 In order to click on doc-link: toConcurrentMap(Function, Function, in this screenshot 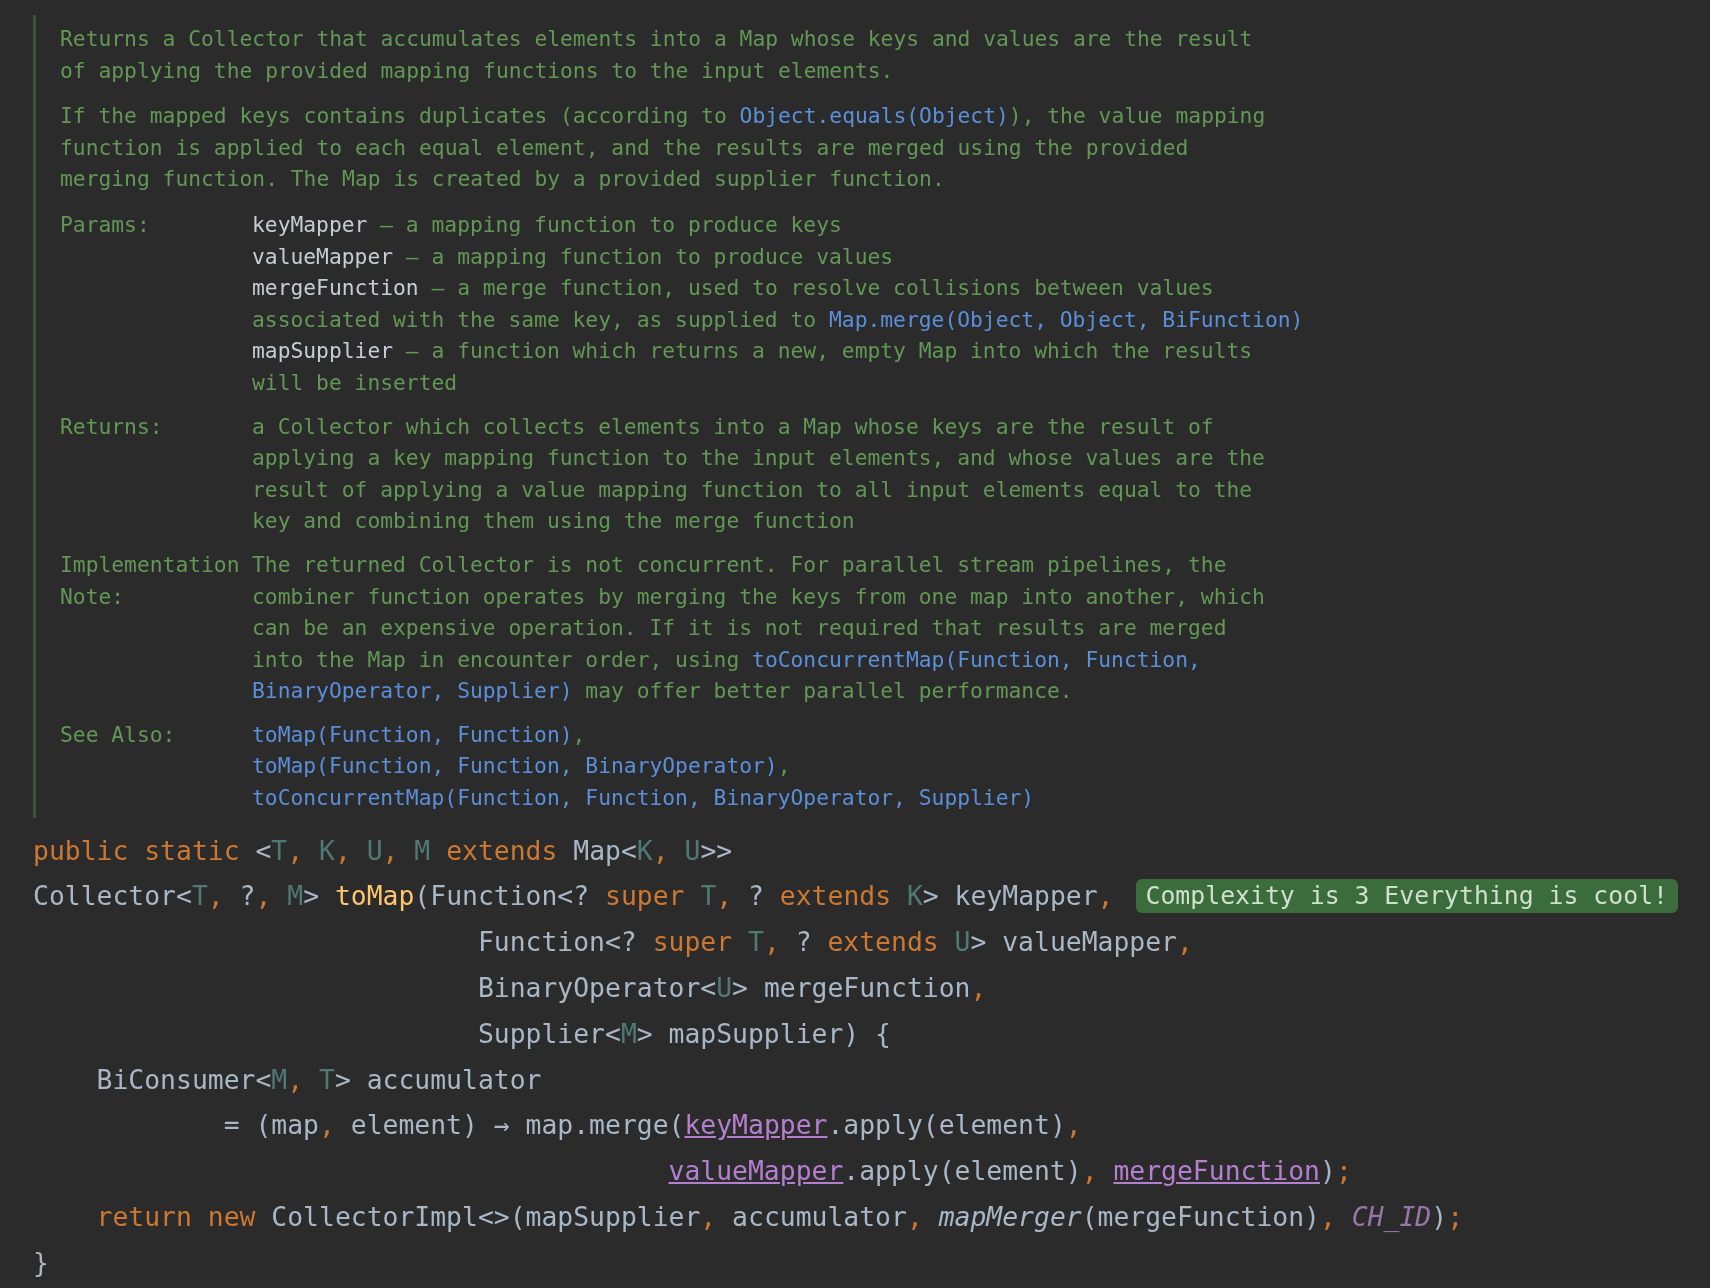, I will do `click(976, 659)`.